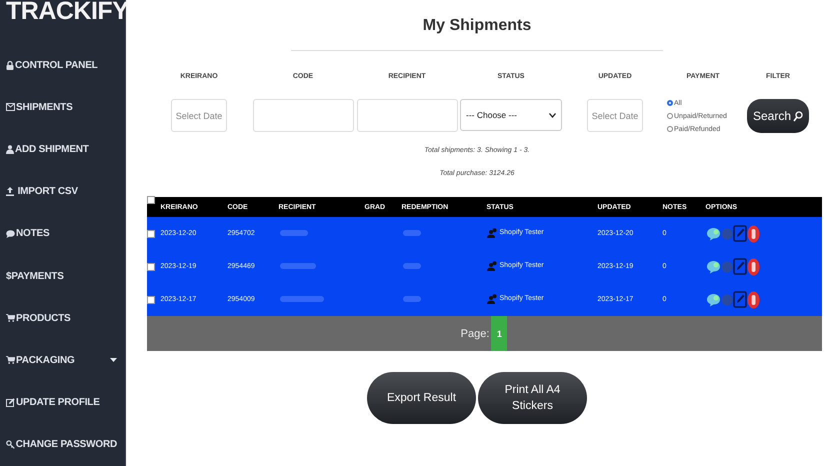 The image size is (828, 466). What do you see at coordinates (511, 115) in the screenshot?
I see `status-dropdown: --- Choose ---` at bounding box center [511, 115].